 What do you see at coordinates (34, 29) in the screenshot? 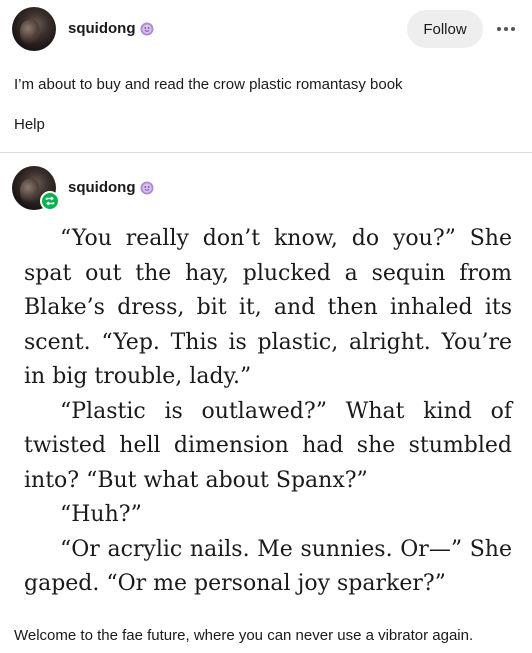
I see `avatar` at bounding box center [34, 29].